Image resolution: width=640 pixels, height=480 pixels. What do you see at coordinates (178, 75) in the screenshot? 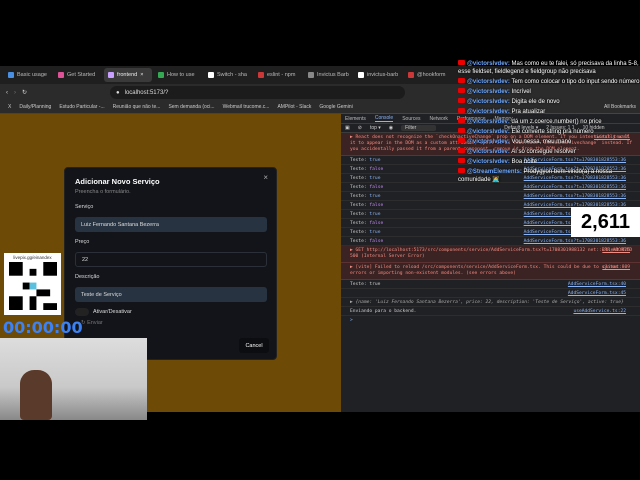
I see `browser-tab: How to use` at bounding box center [178, 75].